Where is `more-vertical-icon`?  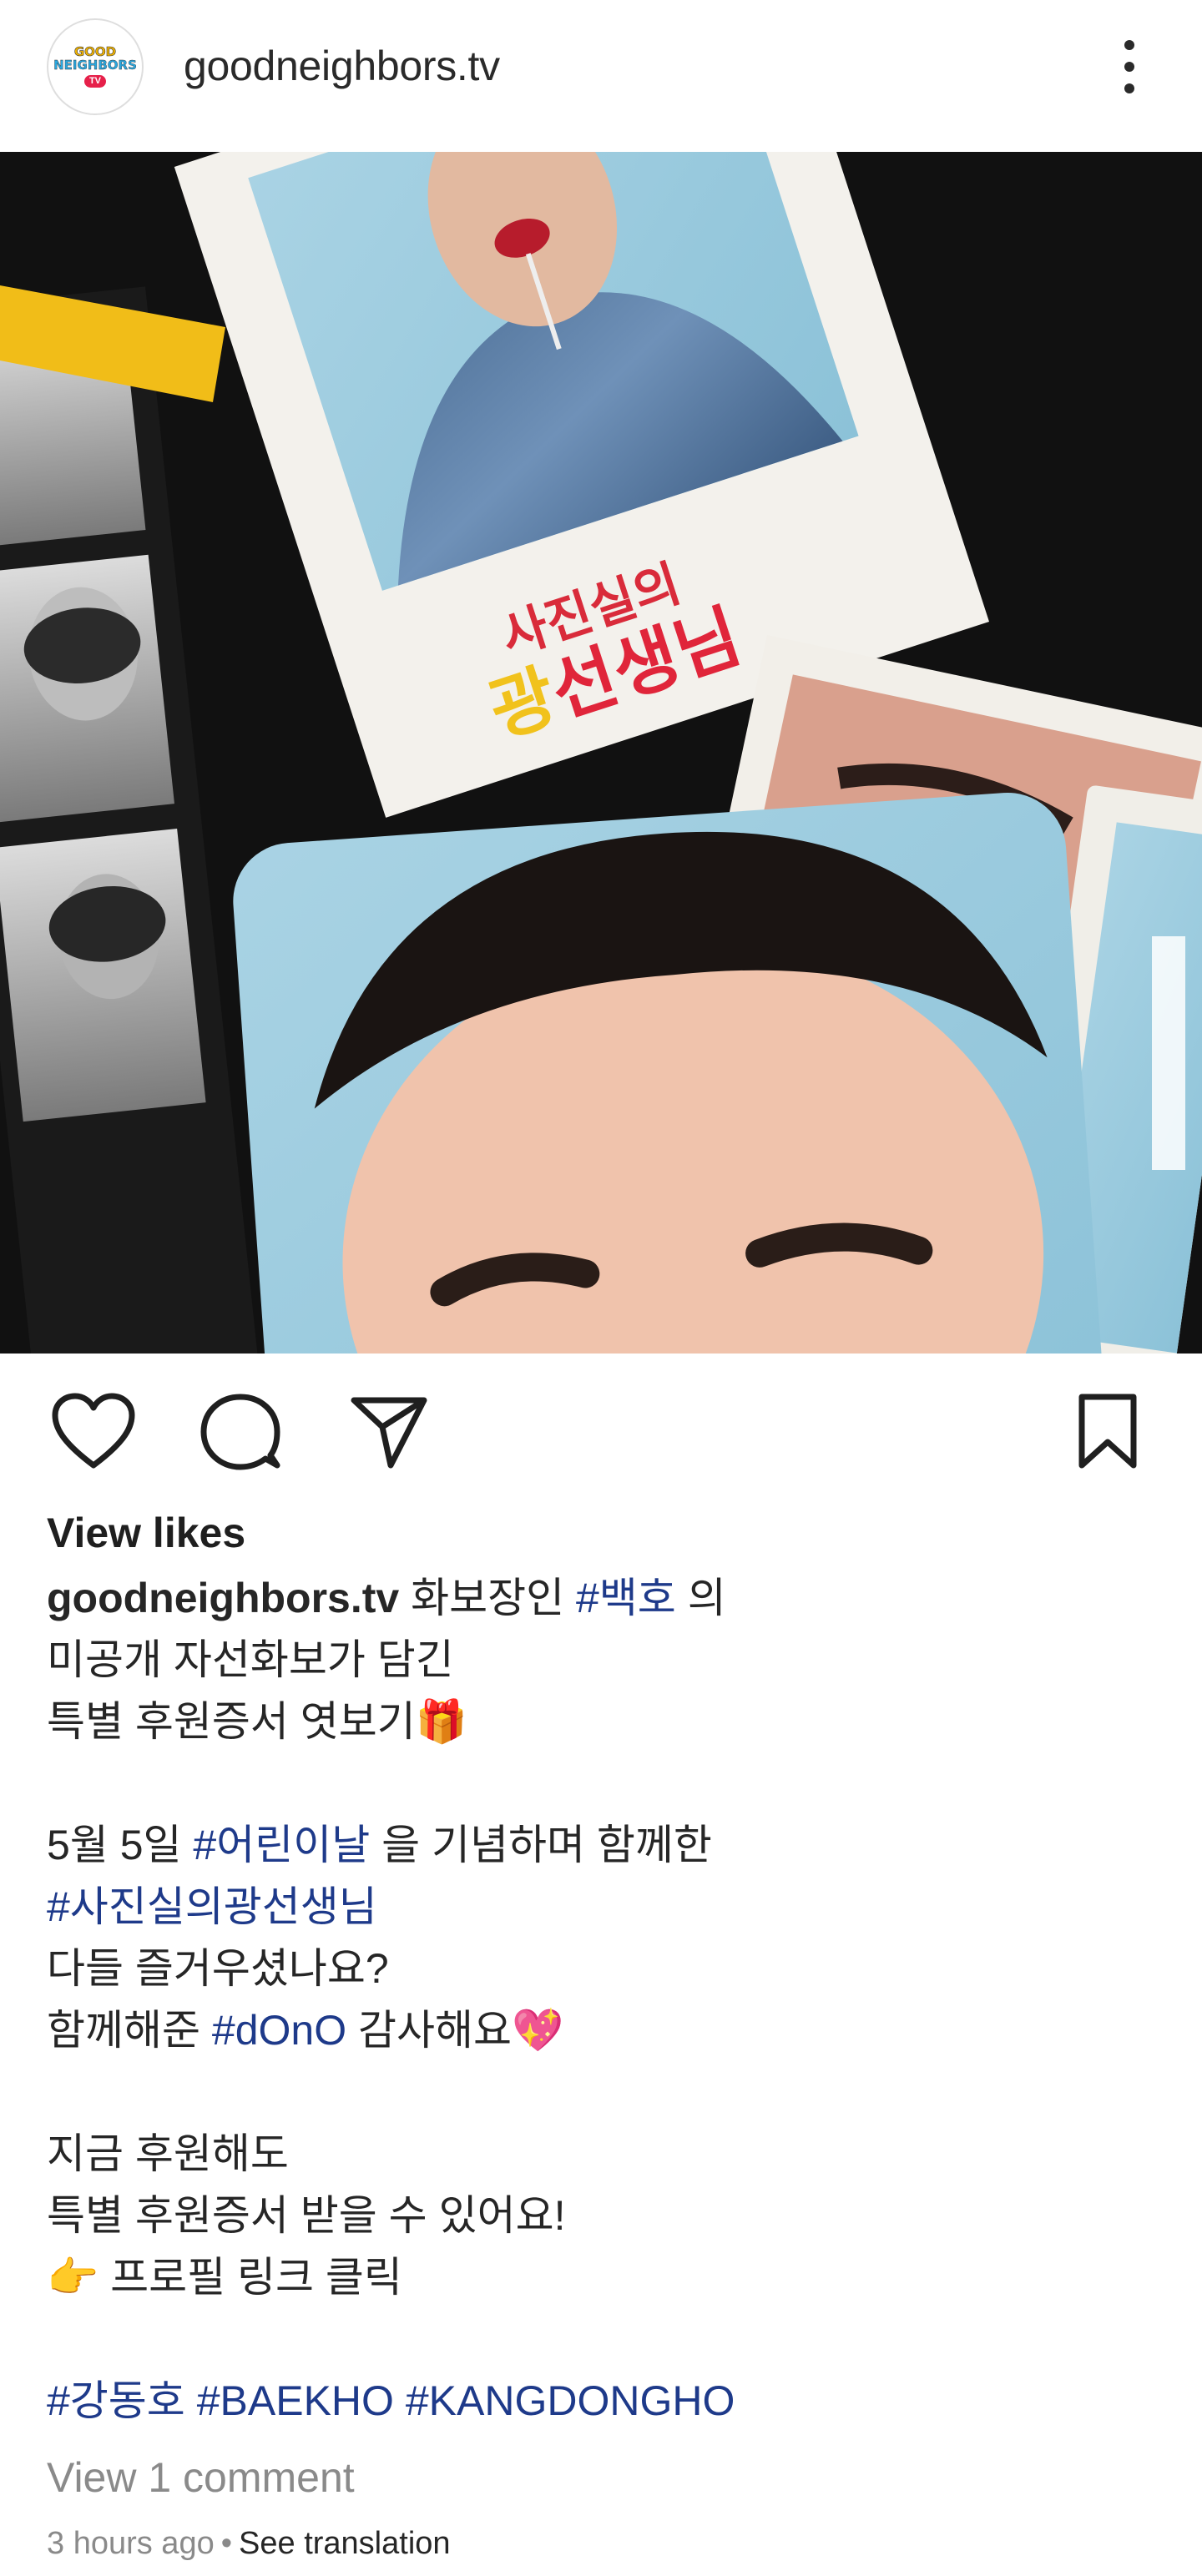 more-vertical-icon is located at coordinates (1129, 67).